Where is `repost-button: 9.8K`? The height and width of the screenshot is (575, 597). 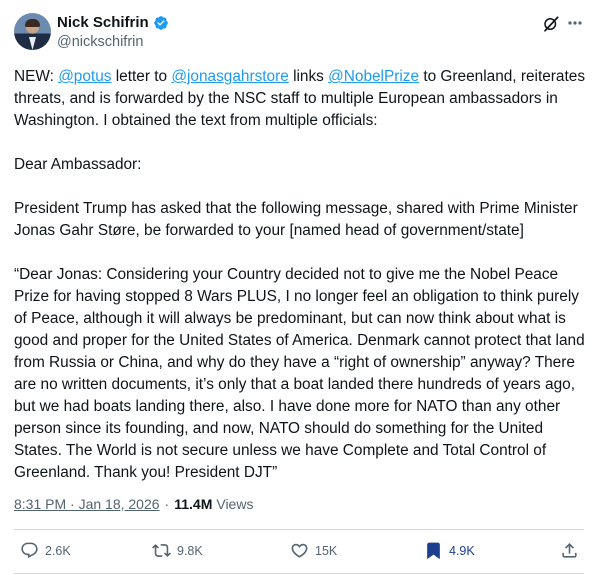
repost-button: 9.8K is located at coordinates (177, 550).